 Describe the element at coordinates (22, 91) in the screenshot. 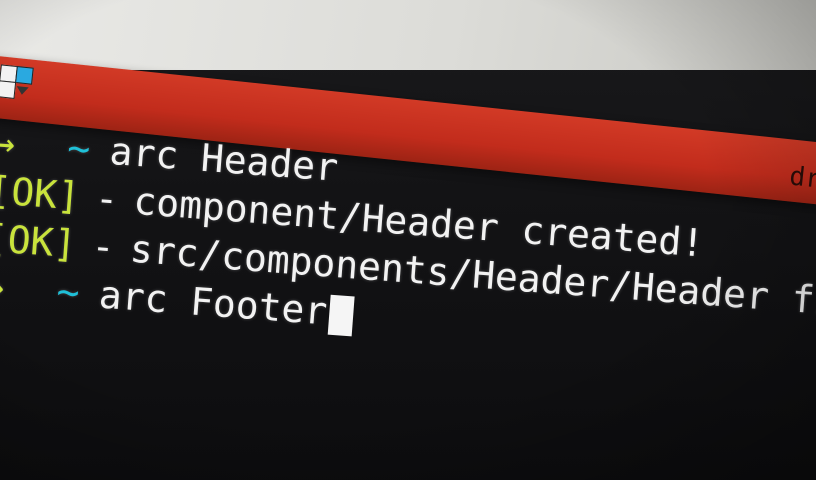

I see `chevron-down-icon` at that location.